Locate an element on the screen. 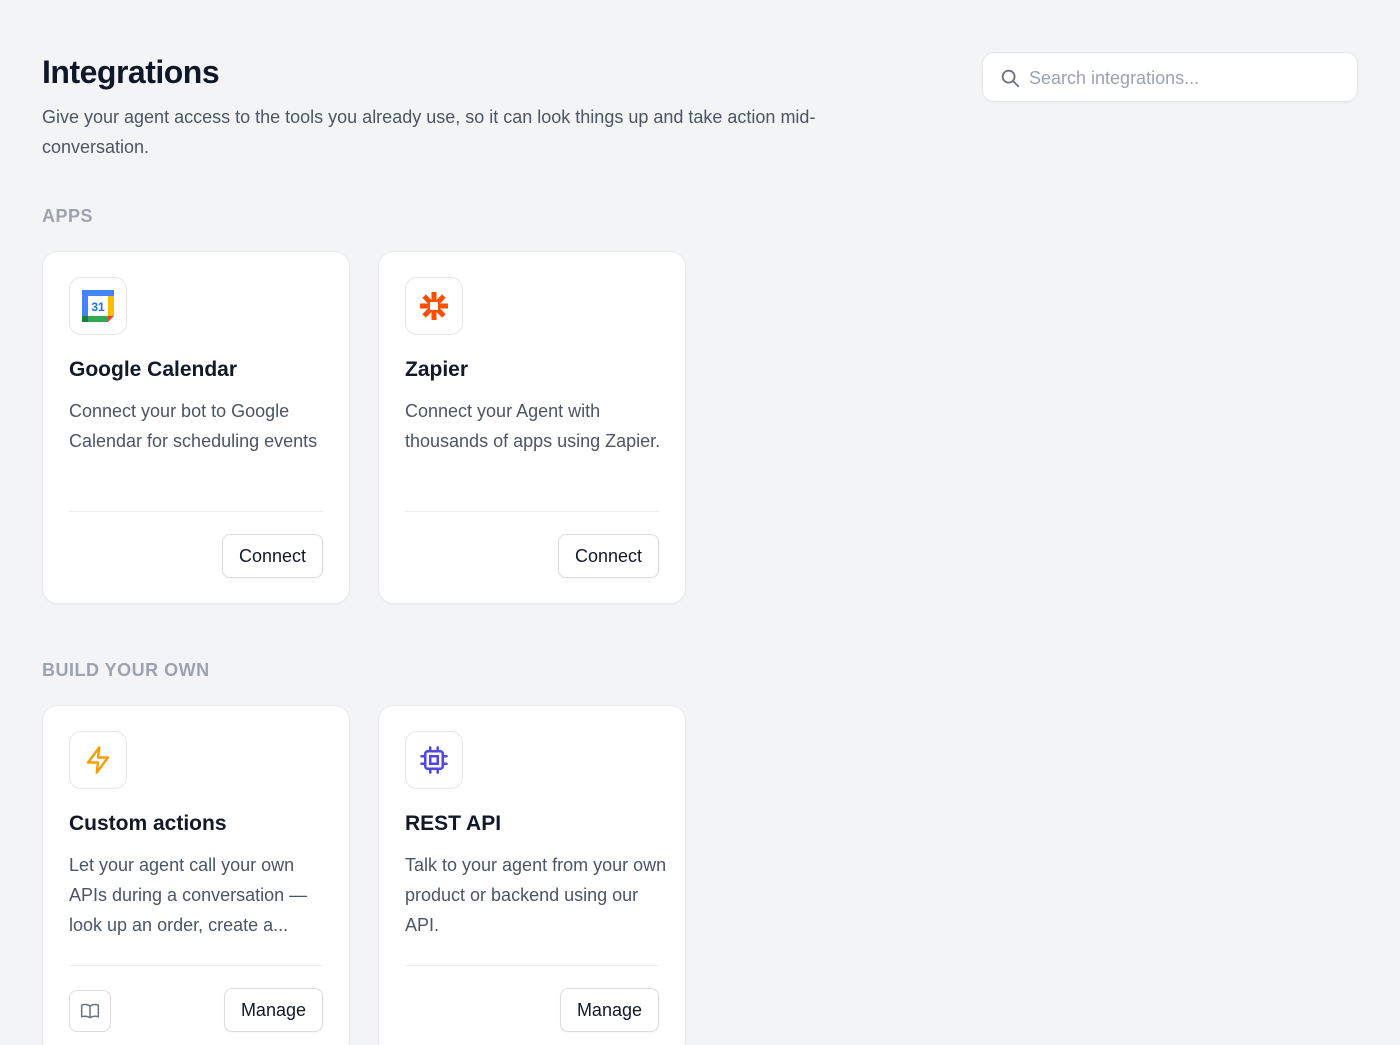 Image resolution: width=1400 pixels, height=1045 pixels. google-calendar-icon: 31 is located at coordinates (98, 306).